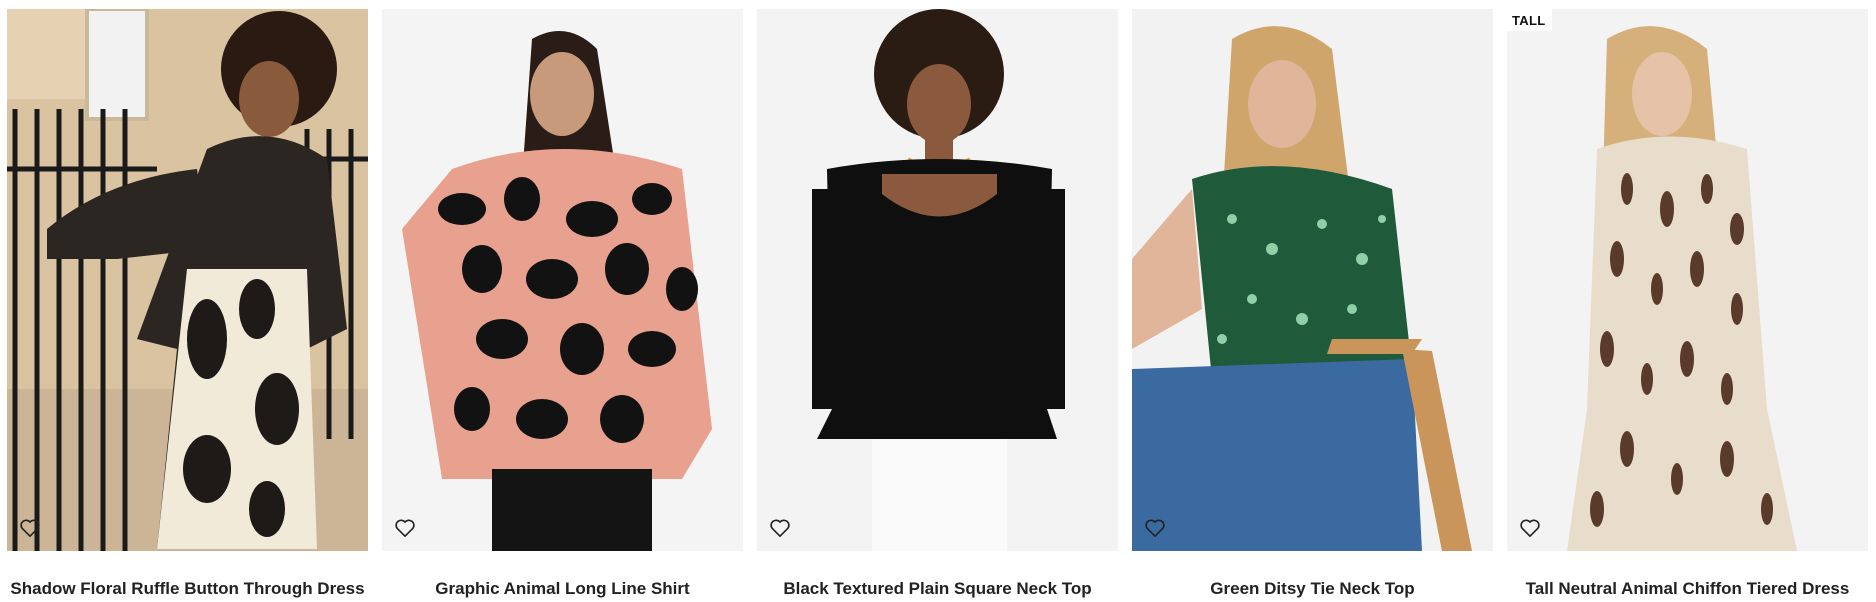 The image size is (1876, 602). Describe the element at coordinates (1688, 589) in the screenshot. I see `product-title: Tall Neutral Animal Chiffon Tiered Dress` at that location.